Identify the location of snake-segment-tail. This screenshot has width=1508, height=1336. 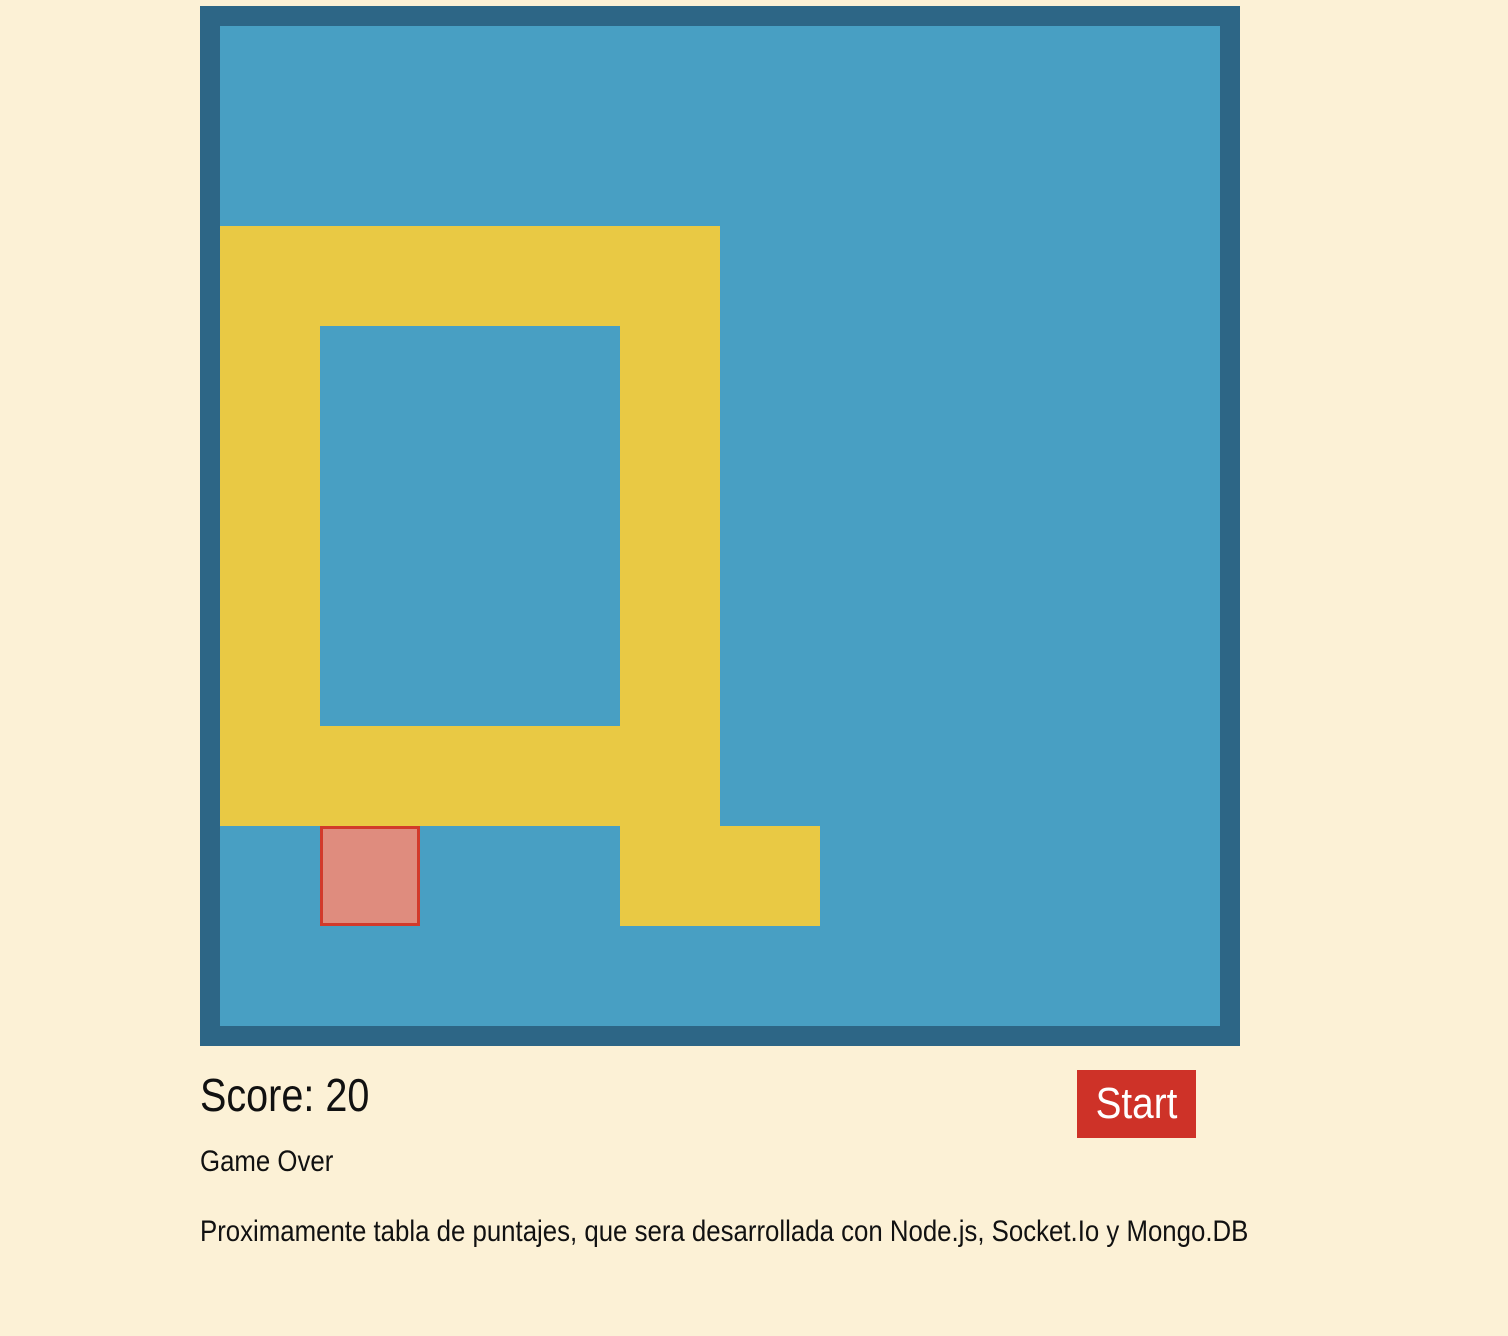
(770, 876).